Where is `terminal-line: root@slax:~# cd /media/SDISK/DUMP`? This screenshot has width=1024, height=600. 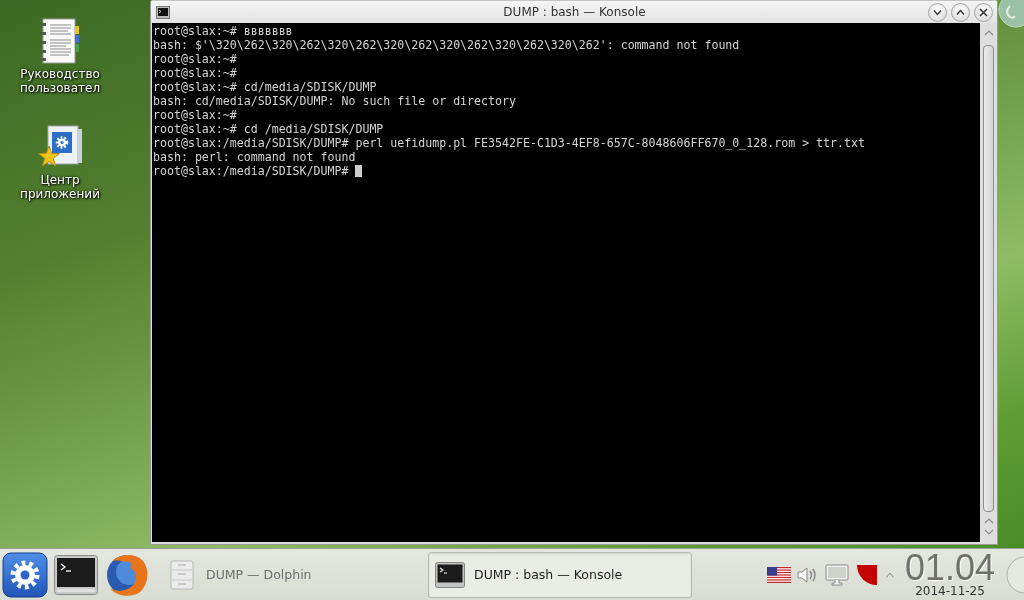
terminal-line: root@slax:~# cd /media/SDISK/DUMP is located at coordinates (268, 129).